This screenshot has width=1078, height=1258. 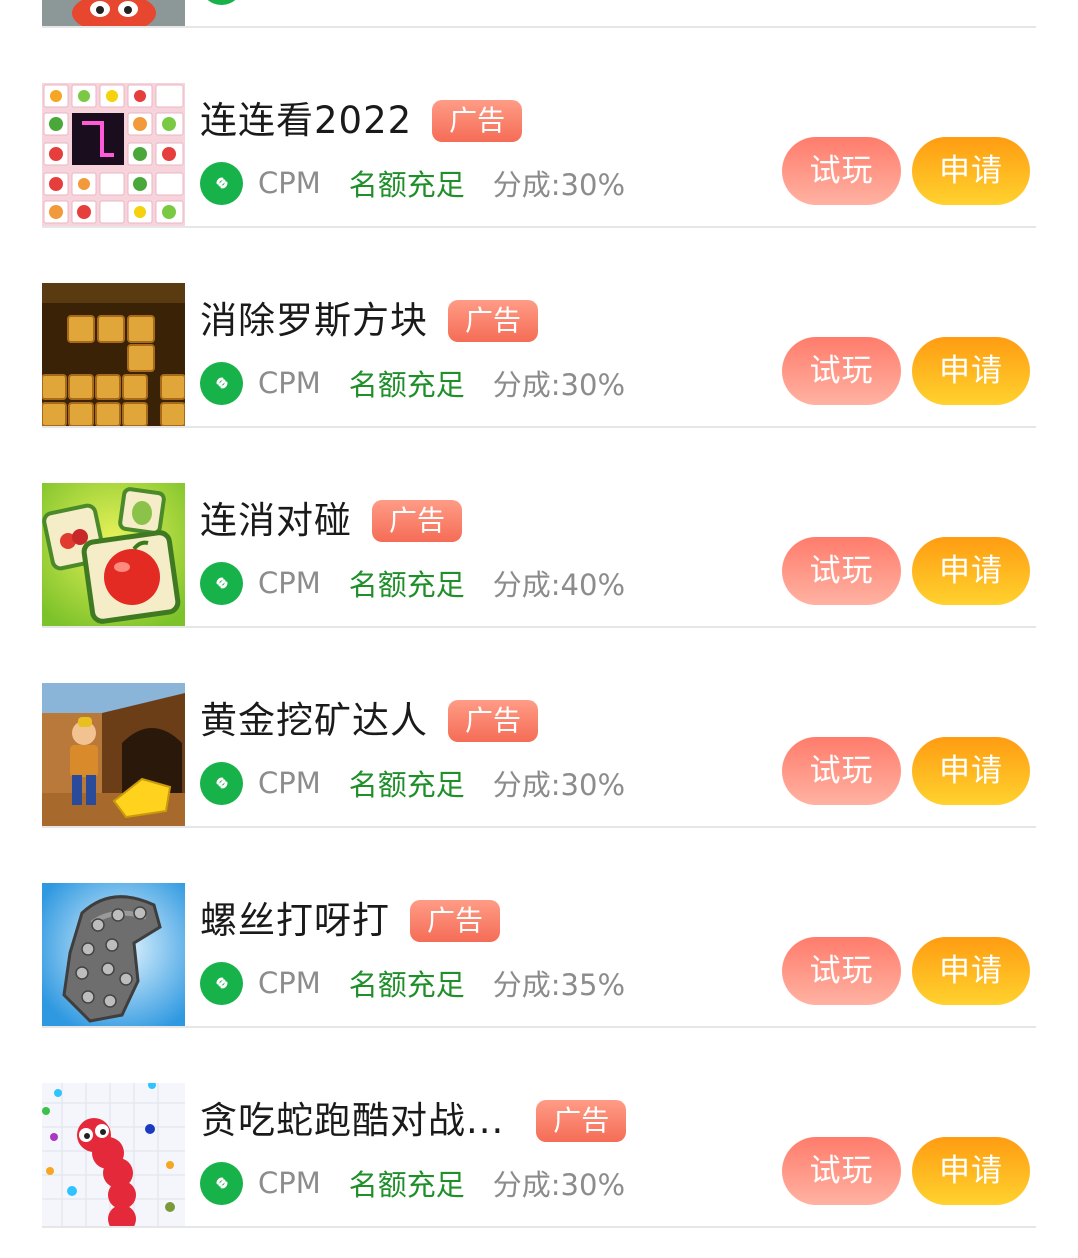 I want to click on meta-line, so click(x=221, y=2).